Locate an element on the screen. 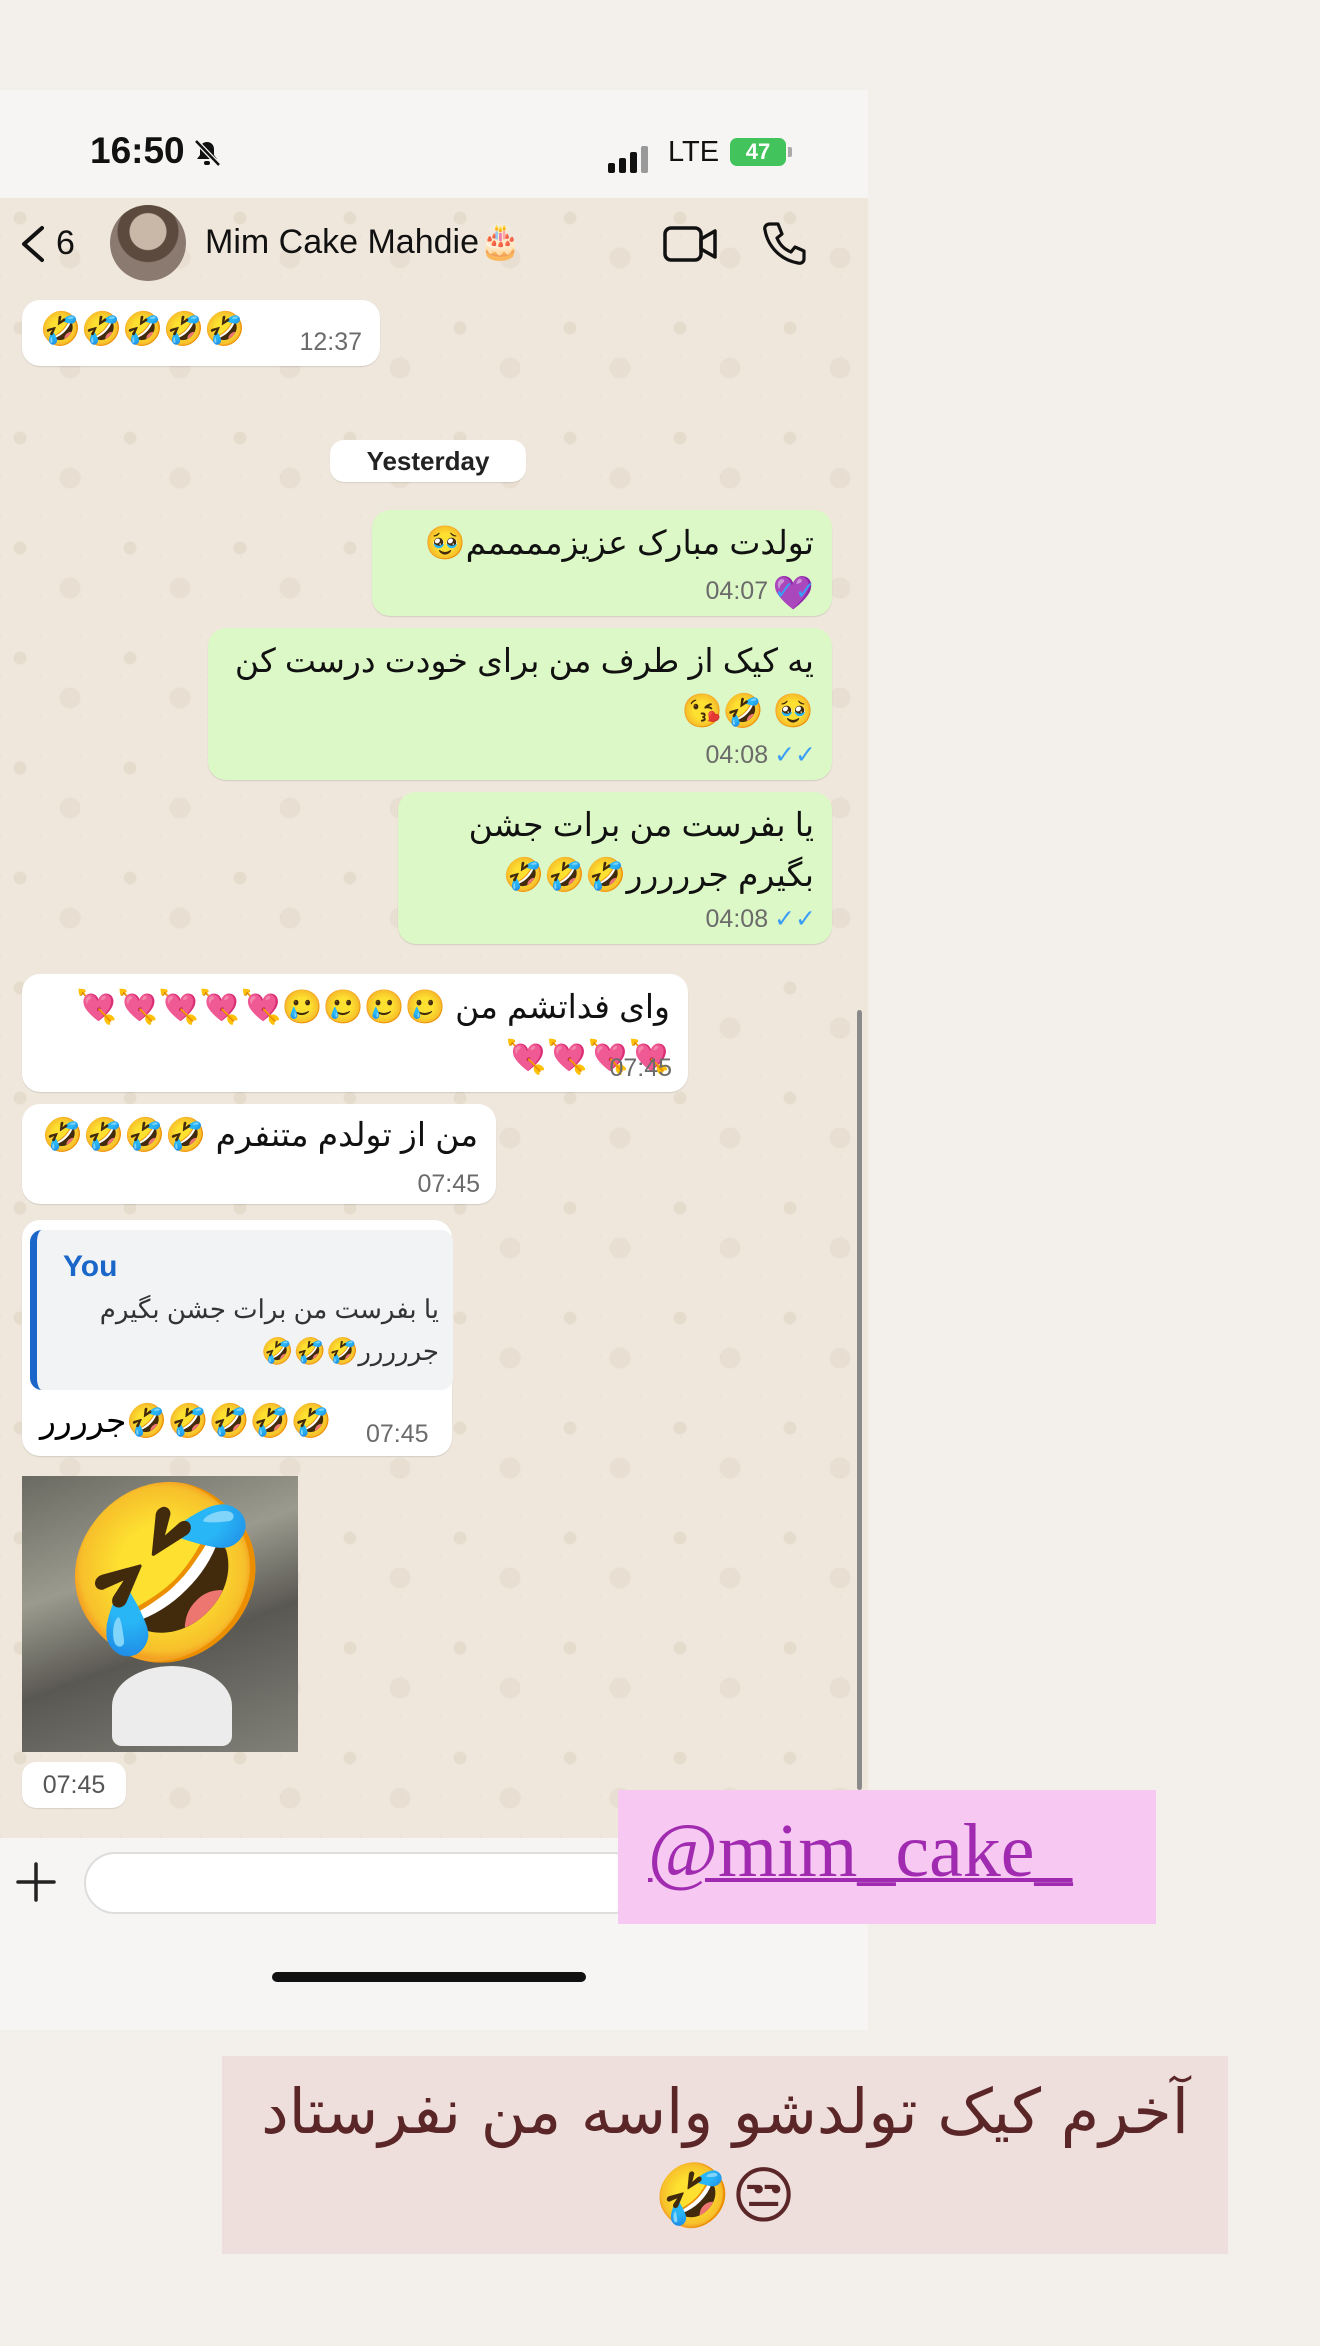 The height and width of the screenshot is (2346, 1320). message-text: 🤣🤣🤣🤣🤣 is located at coordinates (143, 328).